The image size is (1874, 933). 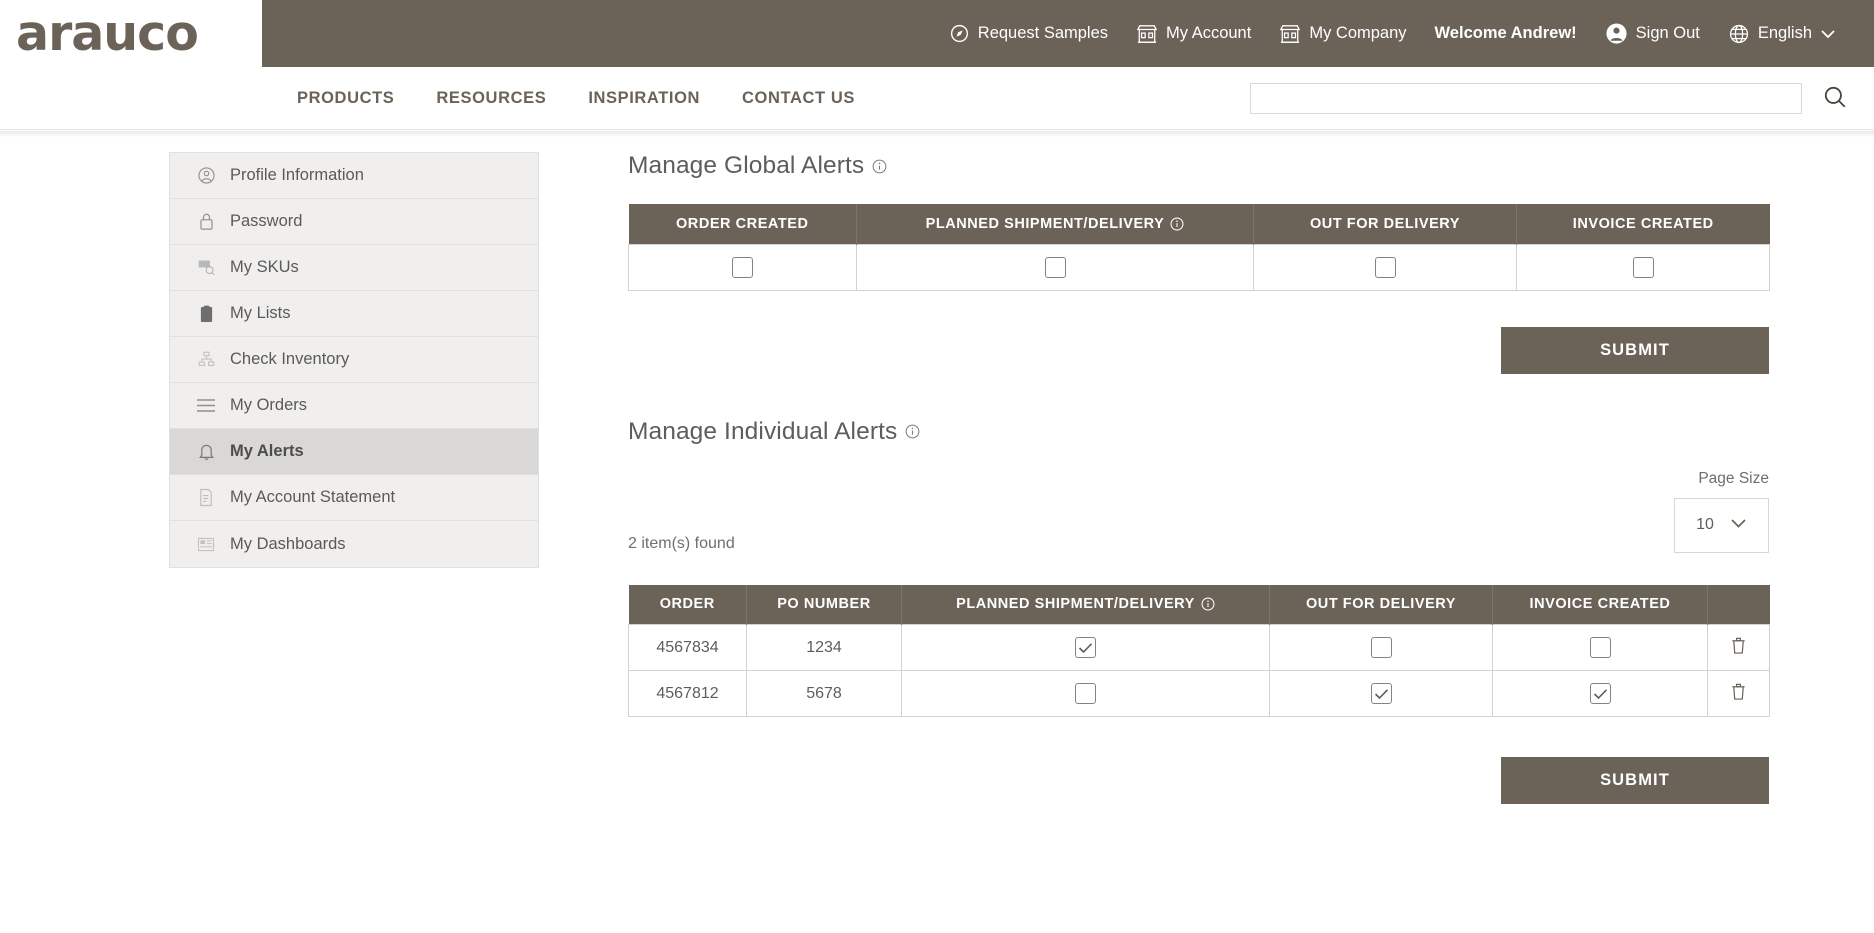 I want to click on column-header-planned-shipment-delivery: PLANNED SHIPMENT/DELIVERY, so click(x=1085, y=604).